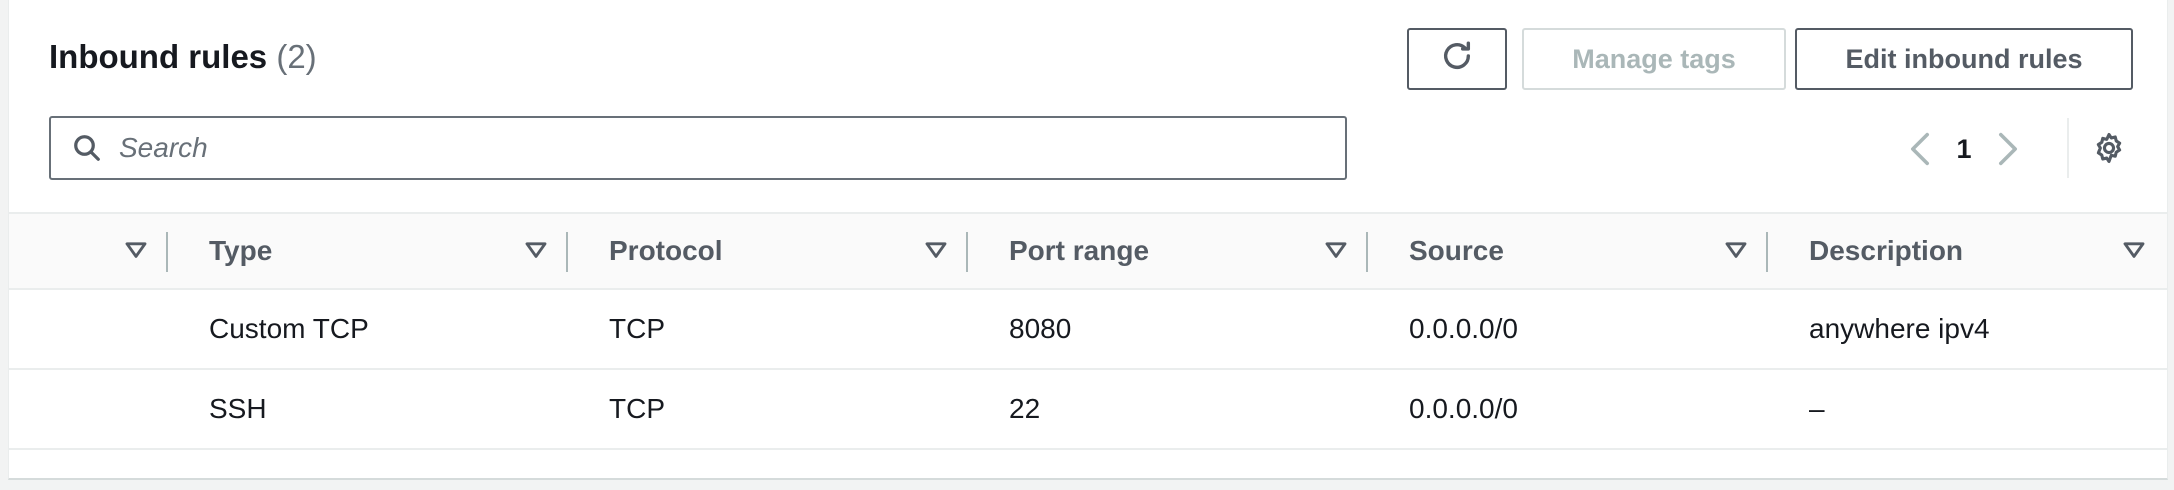  What do you see at coordinates (158, 56) in the screenshot?
I see `title-text: Inbound rules` at bounding box center [158, 56].